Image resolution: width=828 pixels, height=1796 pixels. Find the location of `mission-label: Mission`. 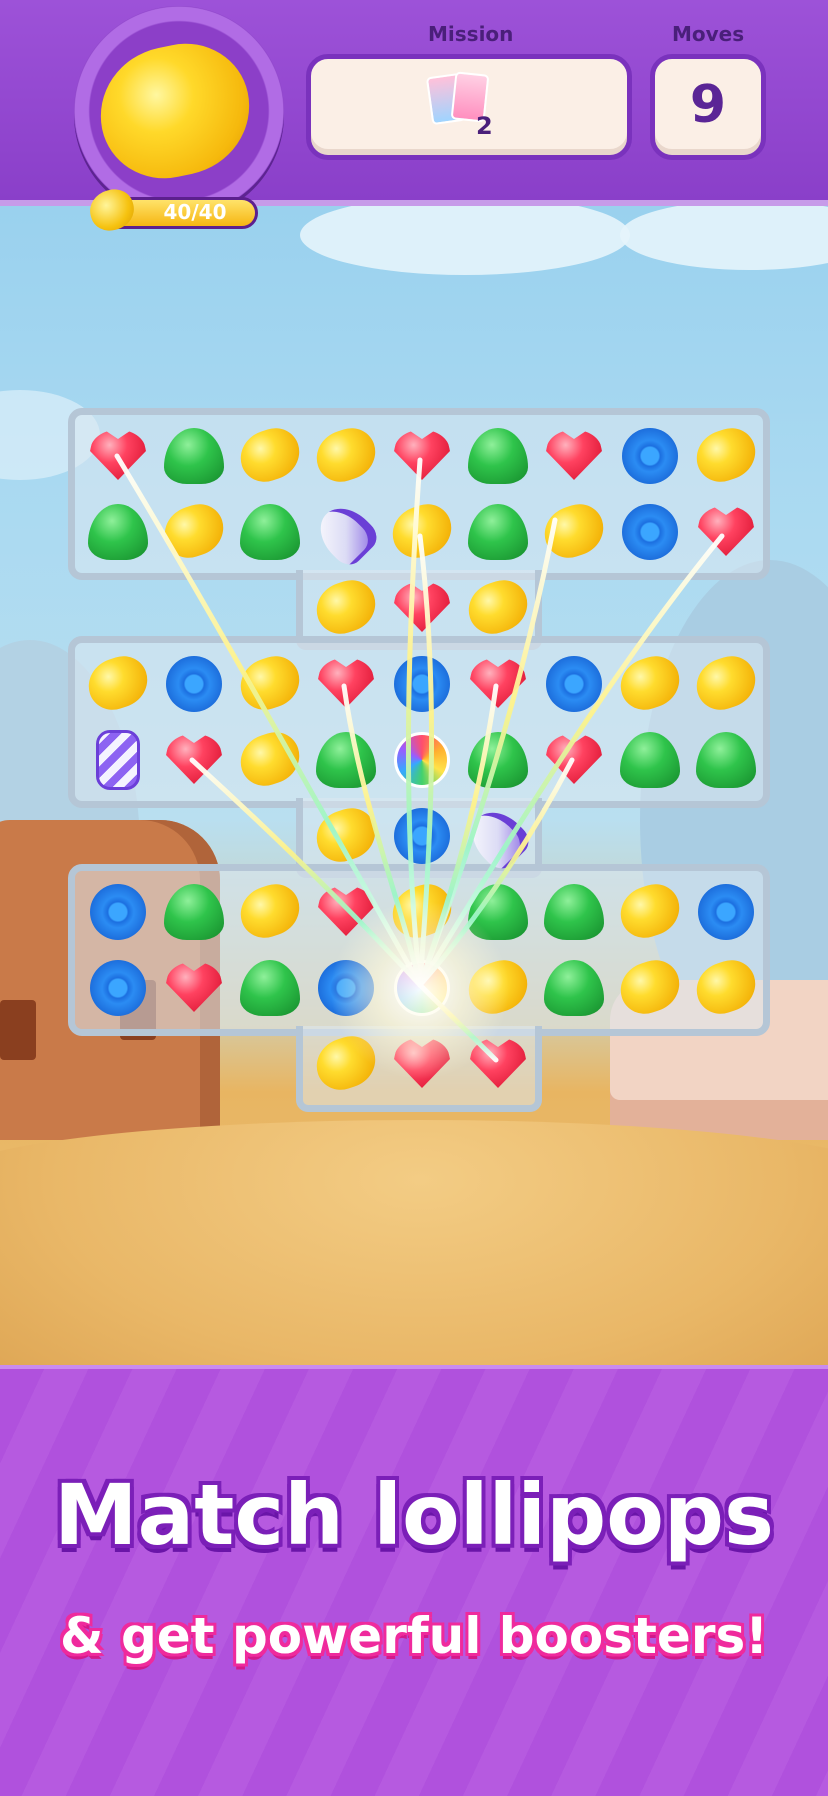

mission-label: Mission is located at coordinates (471, 34).